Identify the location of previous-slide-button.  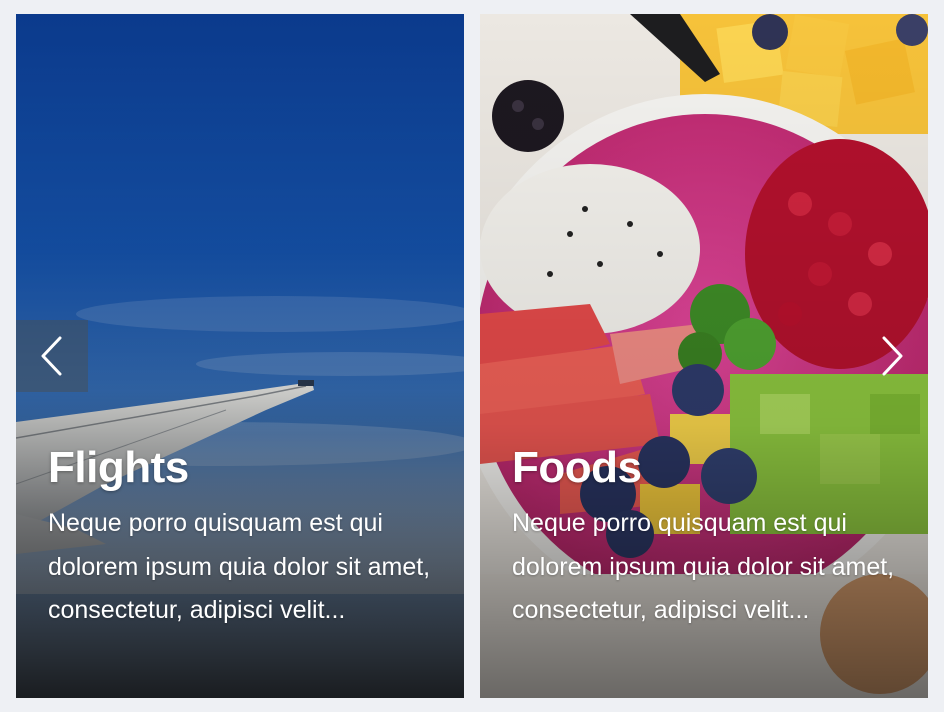
(52, 356).